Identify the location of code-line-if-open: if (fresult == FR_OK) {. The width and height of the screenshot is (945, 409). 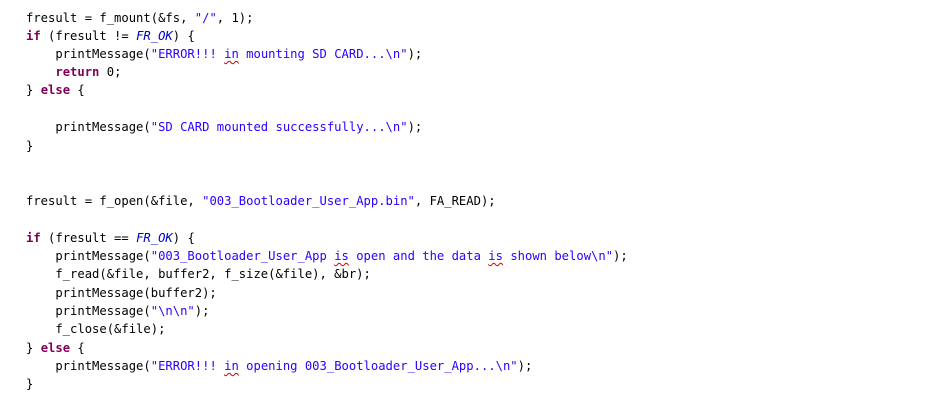
(110, 238).